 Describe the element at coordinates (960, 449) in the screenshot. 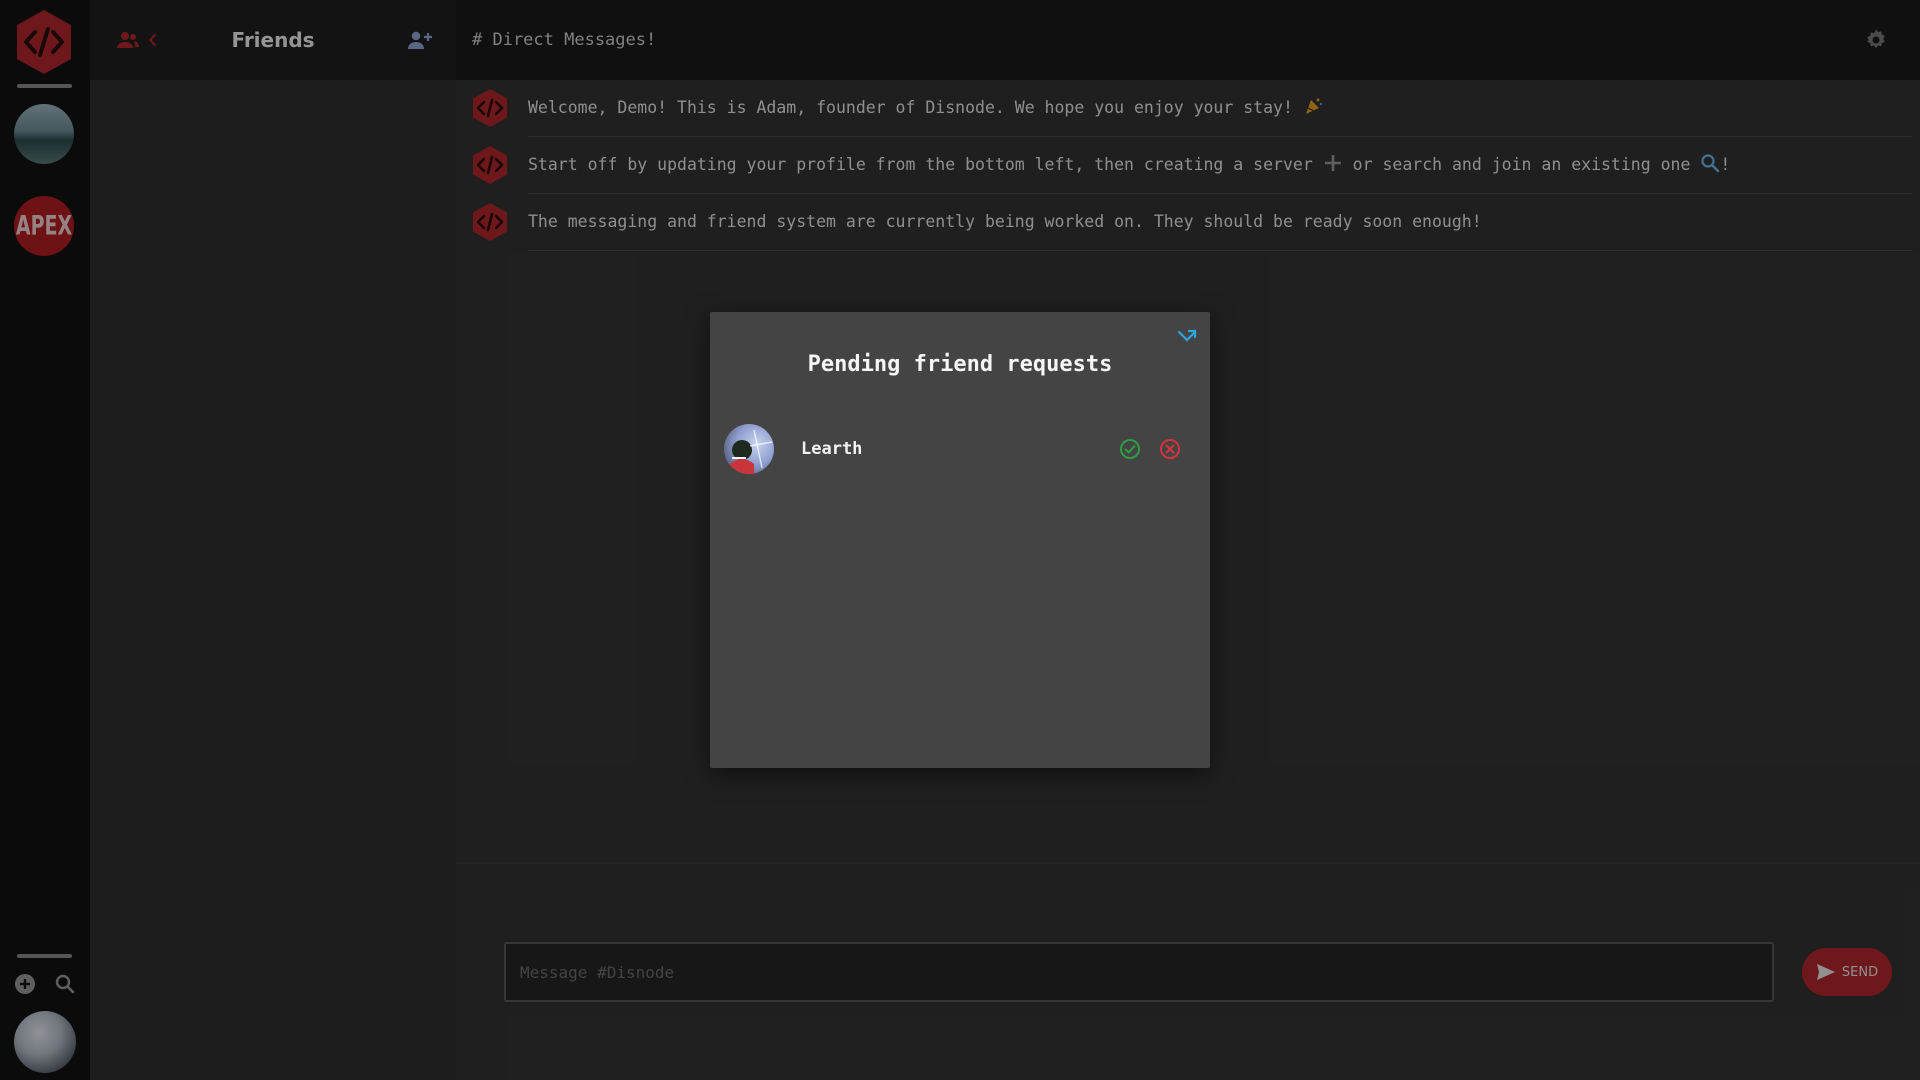

I see `friend-request-row: Learth` at that location.